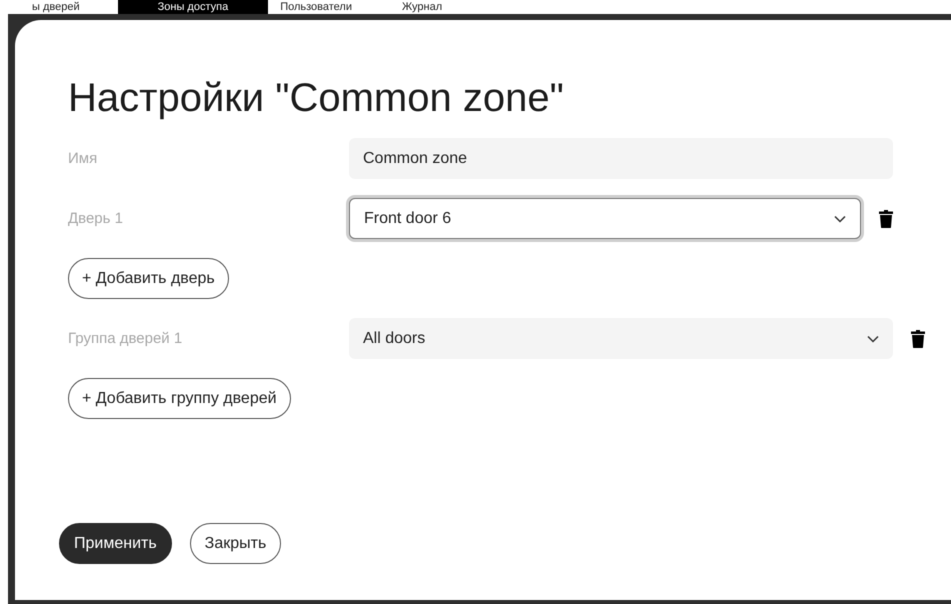 This screenshot has height=604, width=951. I want to click on close-button: Закрыть, so click(236, 543).